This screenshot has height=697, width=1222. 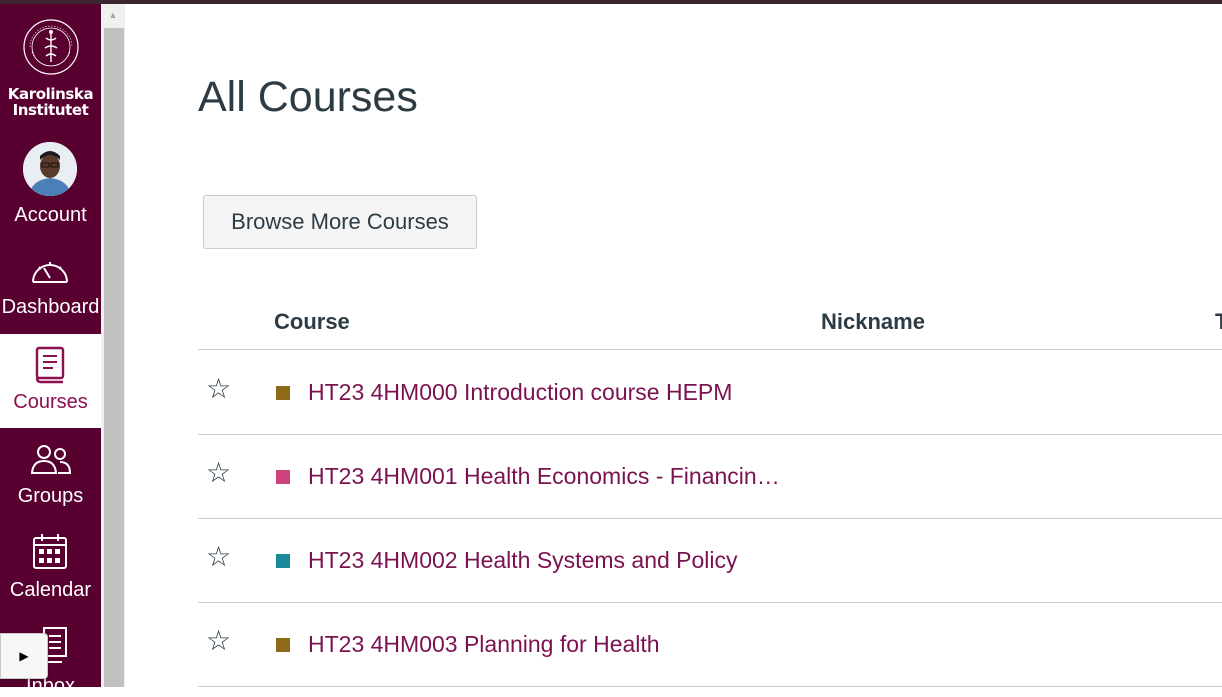 I want to click on nav-label-courses: Courses, so click(x=50, y=402).